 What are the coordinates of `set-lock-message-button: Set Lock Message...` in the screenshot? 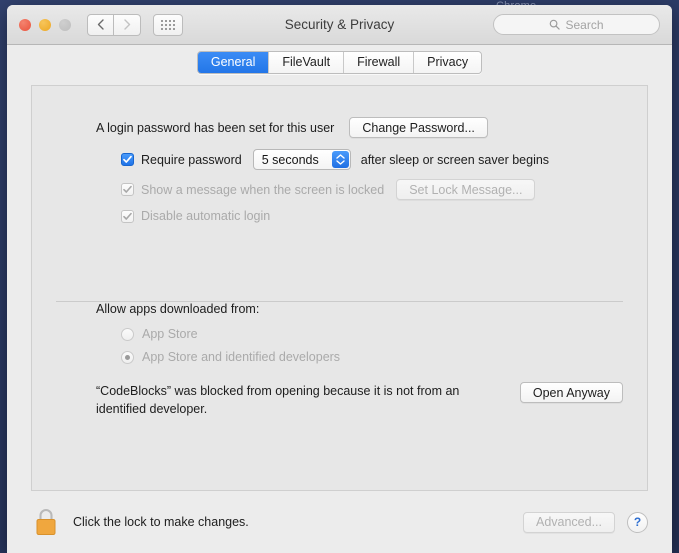 It's located at (466, 189).